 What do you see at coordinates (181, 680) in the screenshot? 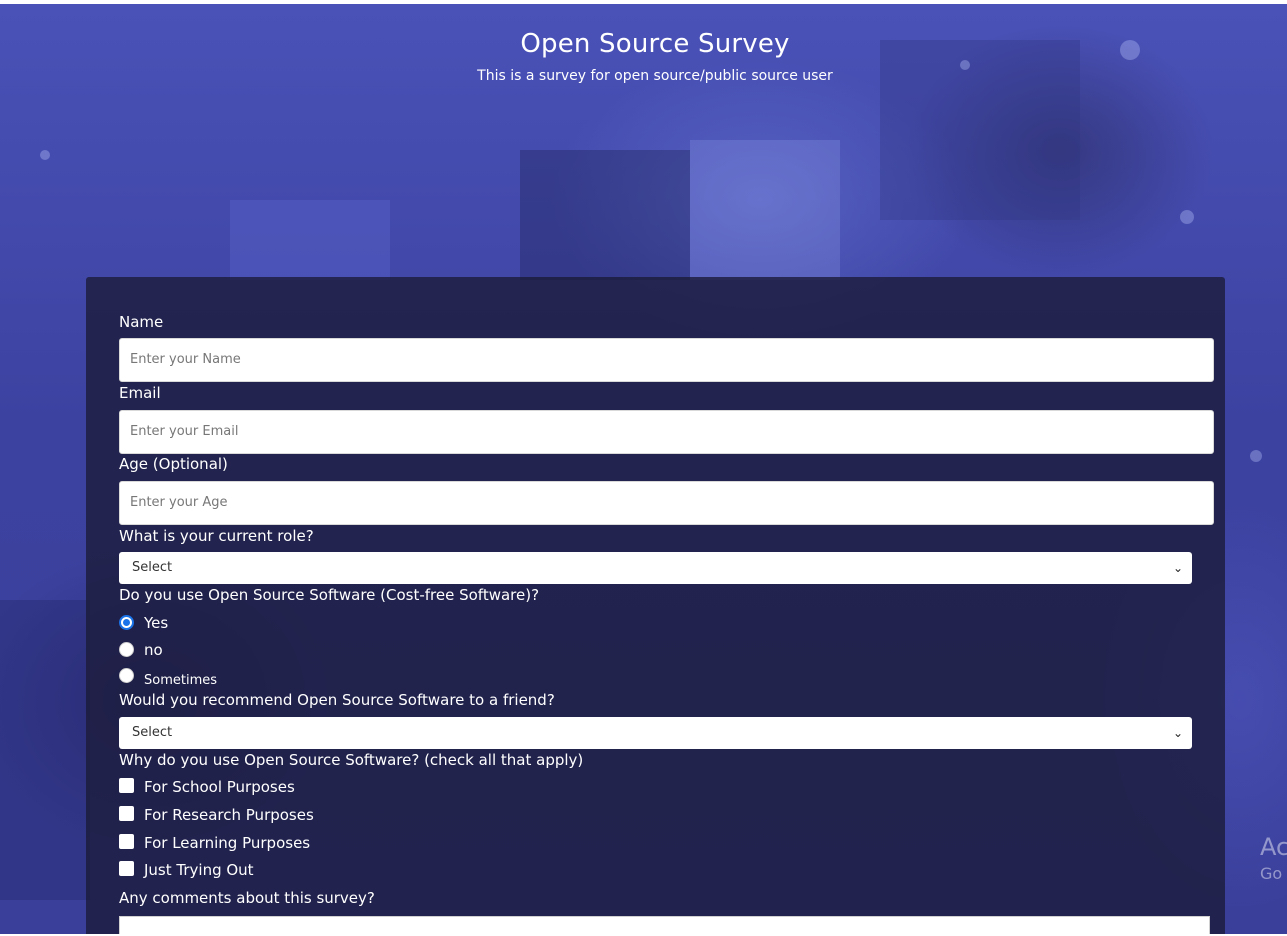
I see `radio-label-sometimes: Sometimes` at bounding box center [181, 680].